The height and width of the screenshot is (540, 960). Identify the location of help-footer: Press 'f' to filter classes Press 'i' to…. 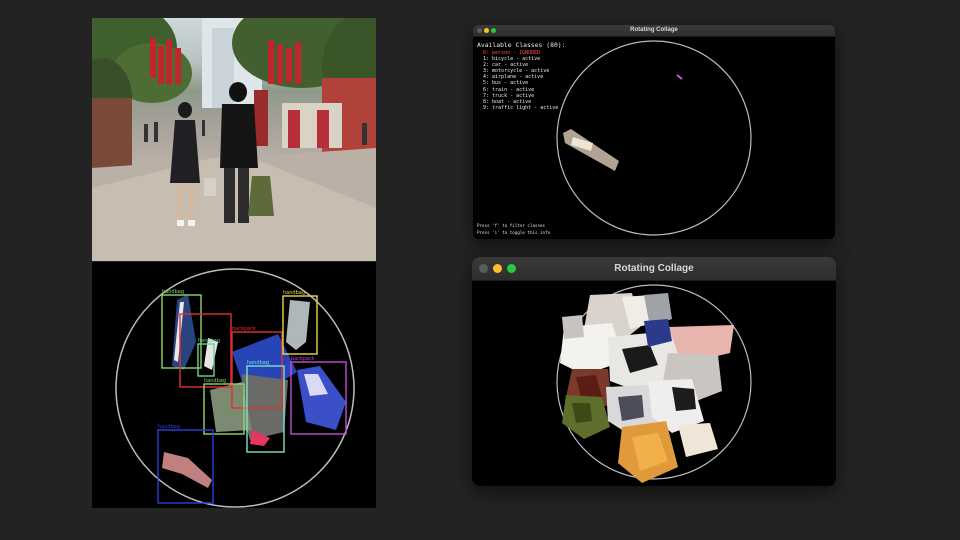
(513, 229).